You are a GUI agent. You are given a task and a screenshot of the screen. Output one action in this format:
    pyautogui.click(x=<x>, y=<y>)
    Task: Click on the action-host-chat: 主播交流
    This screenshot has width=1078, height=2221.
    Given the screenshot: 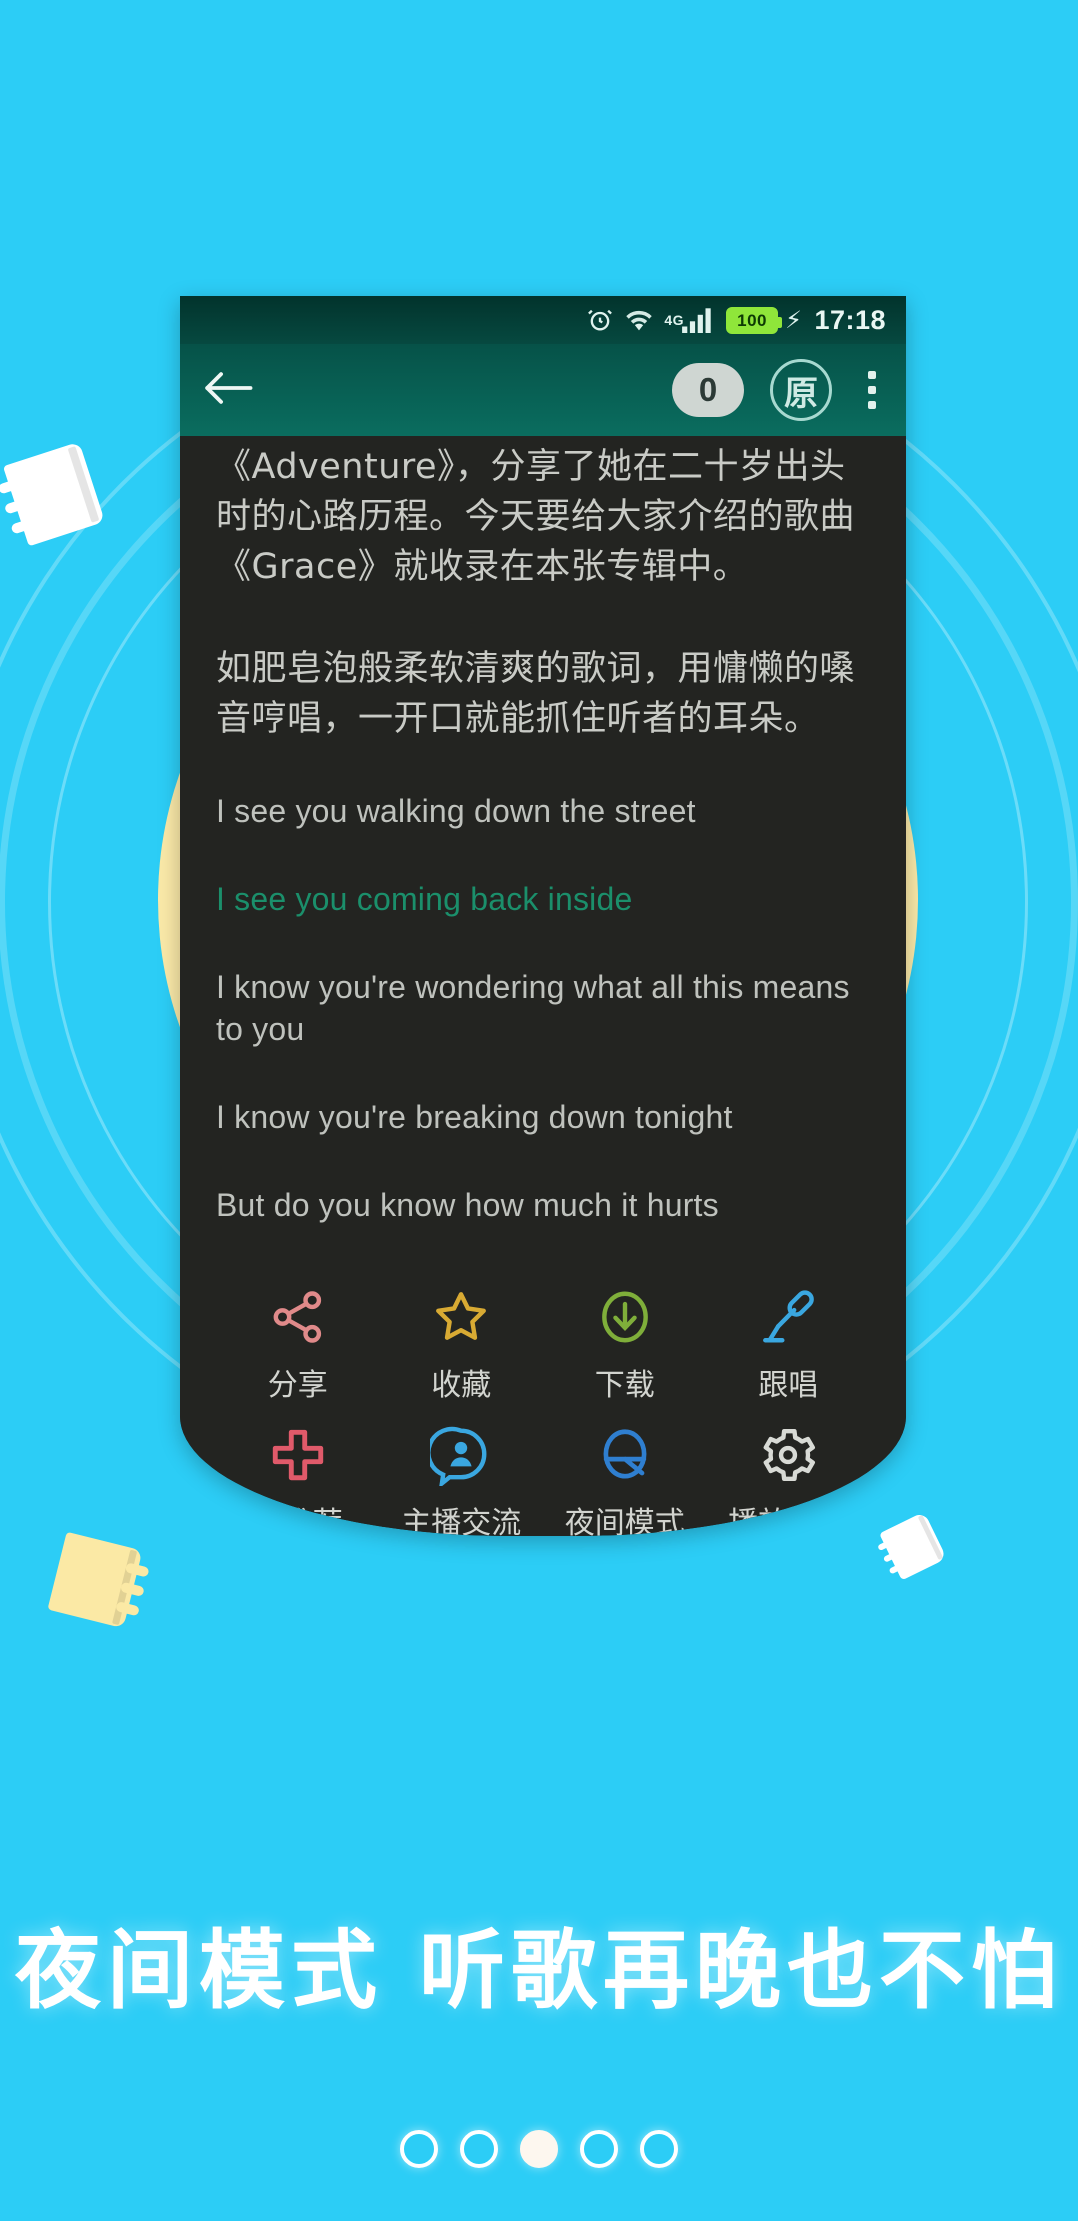 What is the action you would take?
    pyautogui.click(x=462, y=1479)
    